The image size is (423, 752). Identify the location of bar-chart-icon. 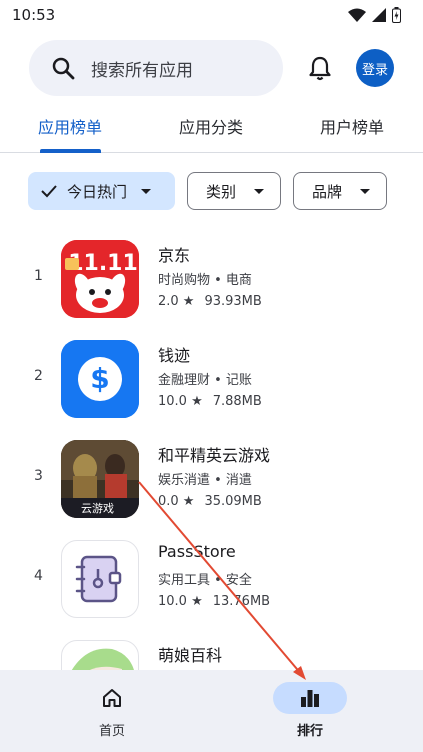
(310, 698).